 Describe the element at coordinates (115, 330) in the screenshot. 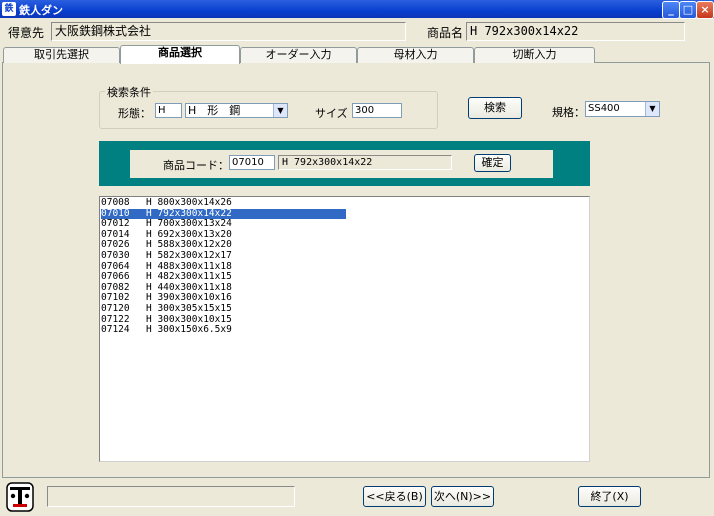

I see `list-item-code: 07124` at that location.